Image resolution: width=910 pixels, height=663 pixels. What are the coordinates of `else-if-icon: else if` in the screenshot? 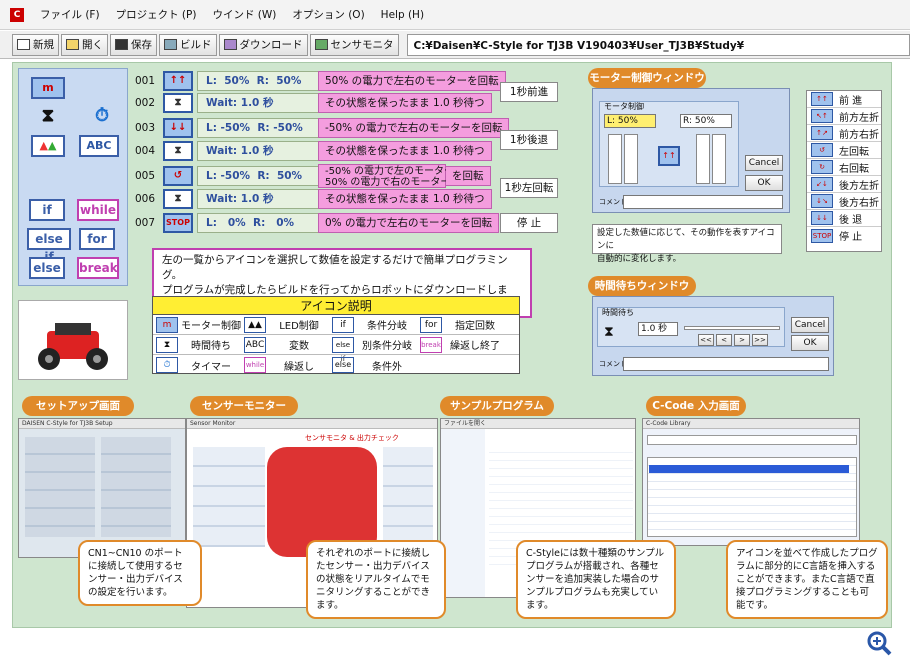 It's located at (49, 246).